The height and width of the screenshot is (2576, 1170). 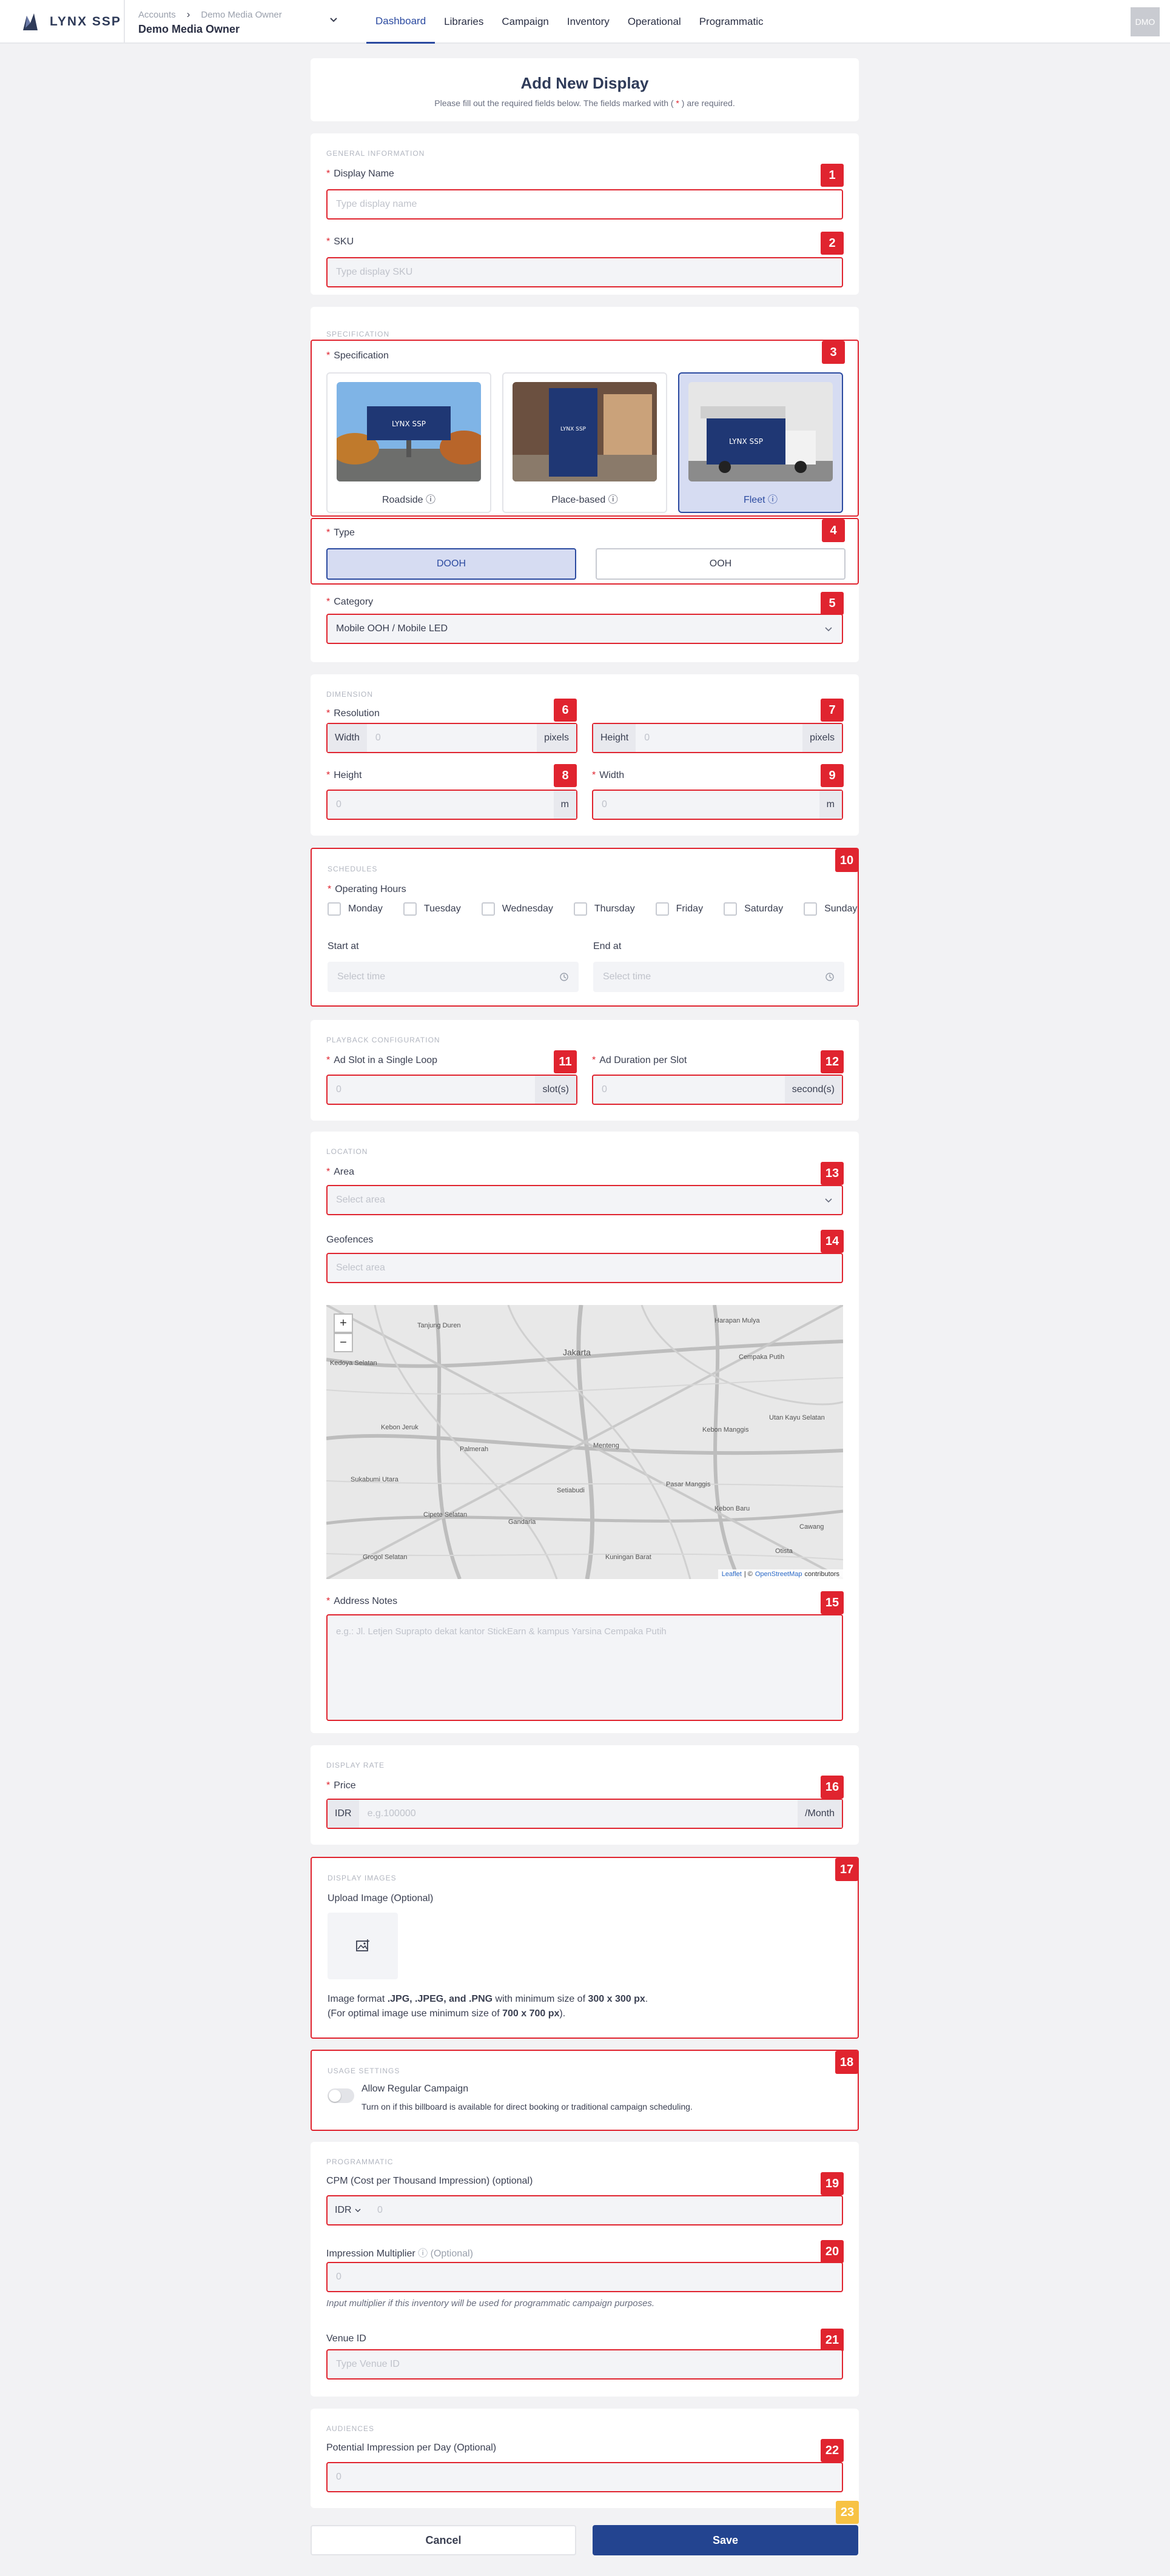 What do you see at coordinates (832, 1173) in the screenshot?
I see `marker-13: 13` at bounding box center [832, 1173].